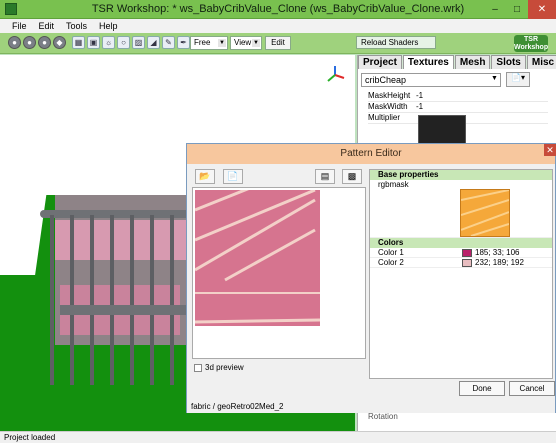 This screenshot has width=556, height=443. Describe the element at coordinates (408, 174) in the screenshot. I see `category-label: Base properties` at that location.